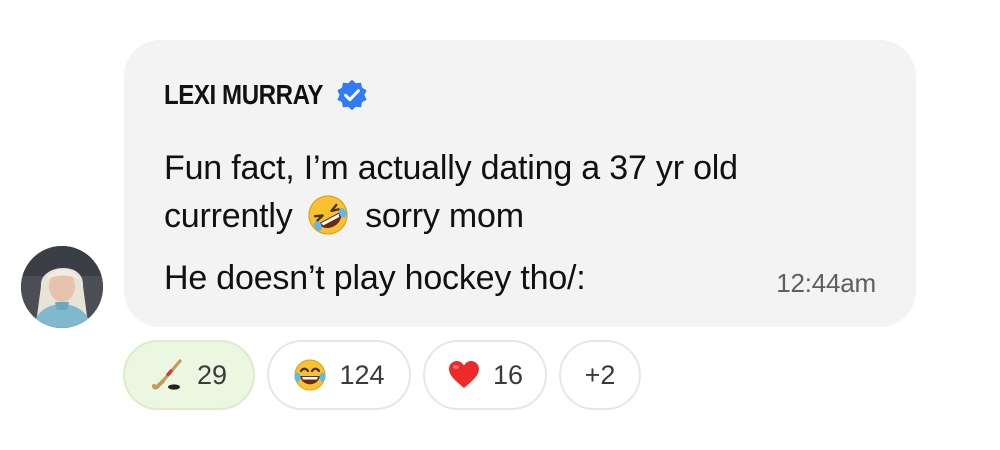 The width and height of the screenshot is (1000, 450). What do you see at coordinates (507, 374) in the screenshot?
I see `reaction-count: 16` at bounding box center [507, 374].